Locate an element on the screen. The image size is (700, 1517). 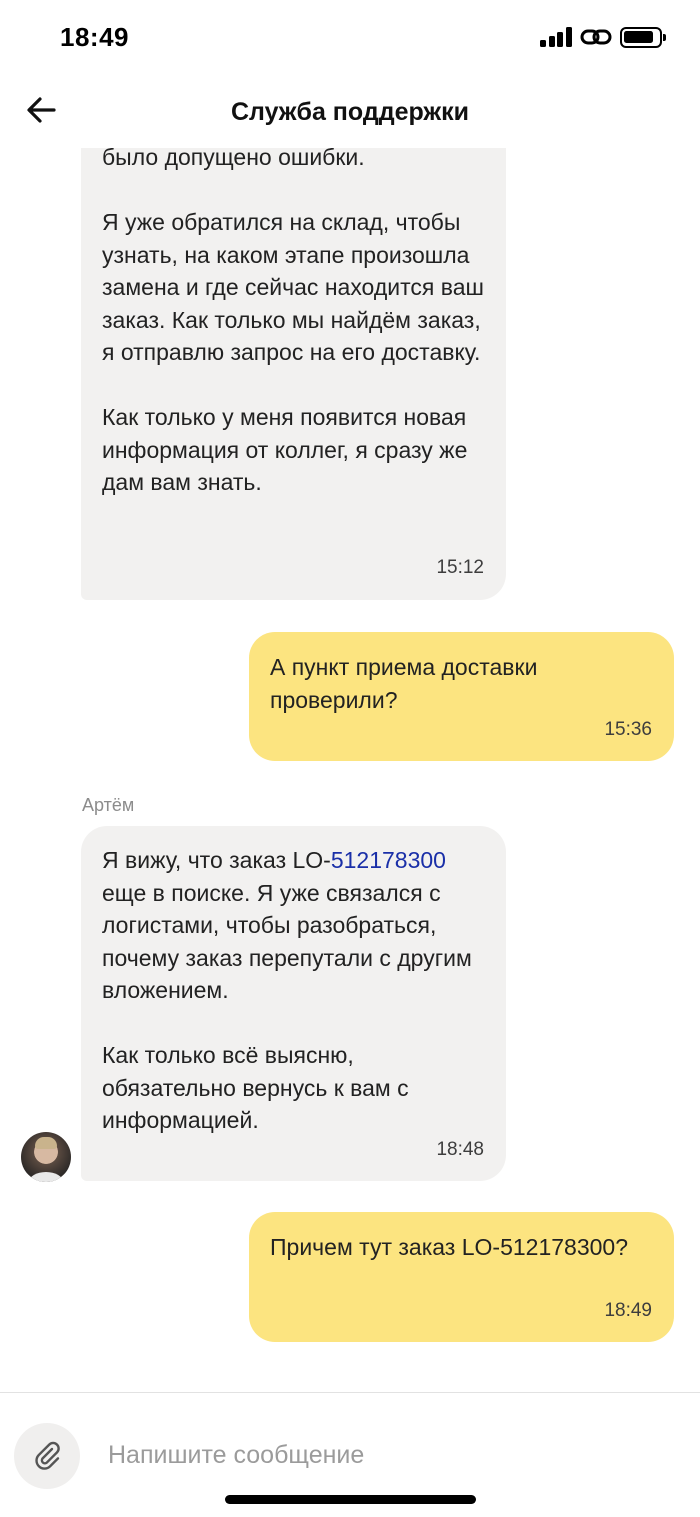
home-indicator is located at coordinates (350, 1499).